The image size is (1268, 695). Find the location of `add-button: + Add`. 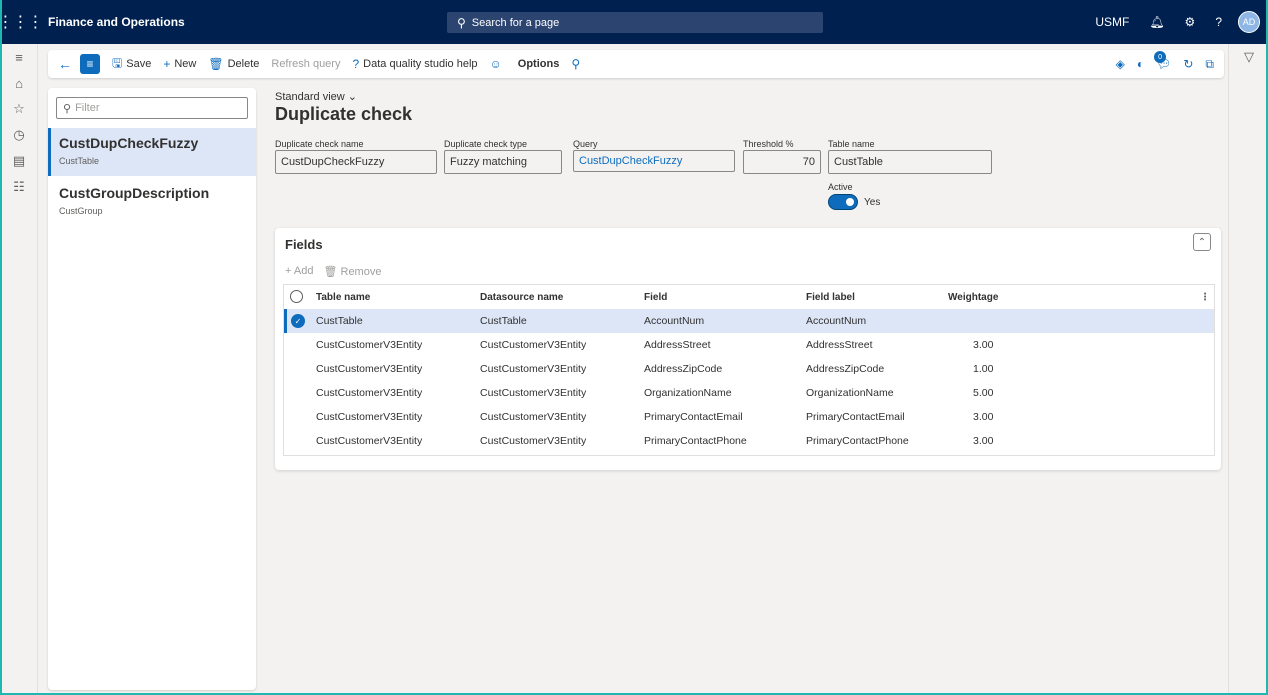

add-button: + Add is located at coordinates (299, 271).